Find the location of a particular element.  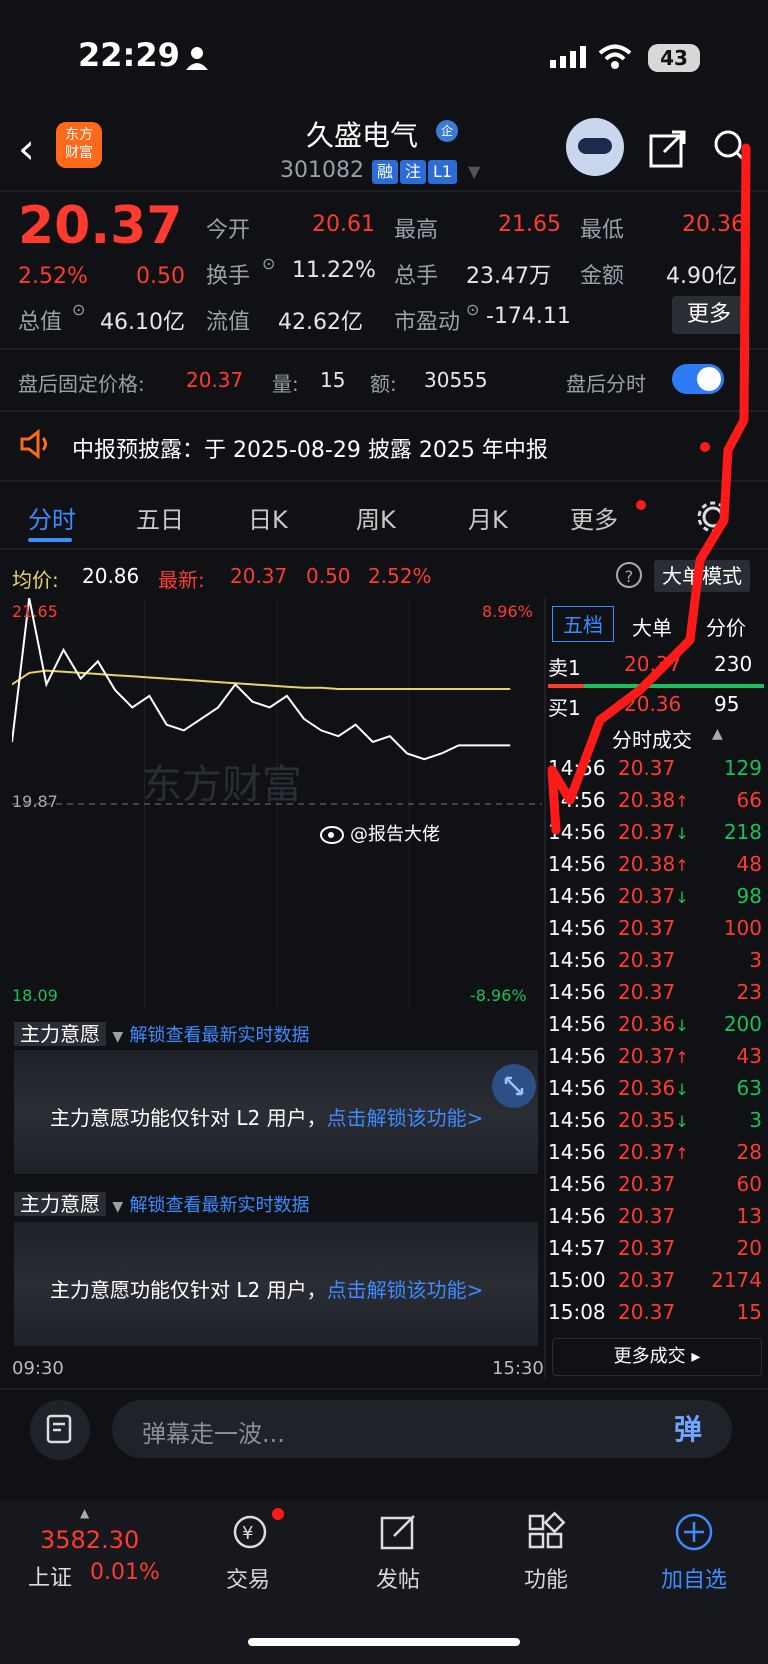

app-logo: 东方 财富 is located at coordinates (79, 145).